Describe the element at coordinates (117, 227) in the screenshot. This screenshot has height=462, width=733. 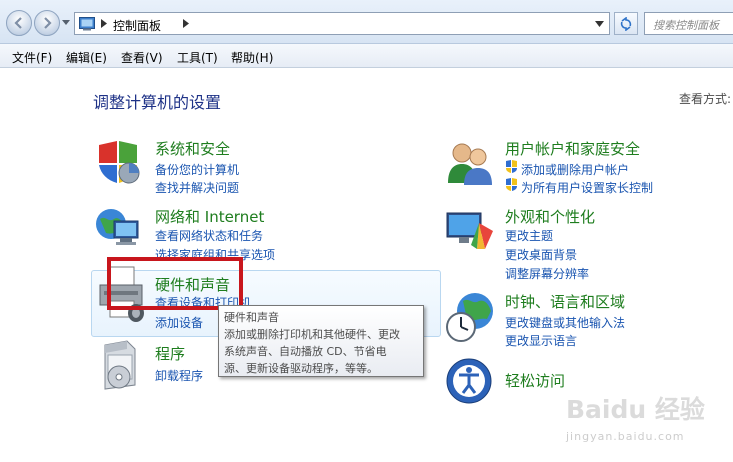
I see `network-icon` at that location.